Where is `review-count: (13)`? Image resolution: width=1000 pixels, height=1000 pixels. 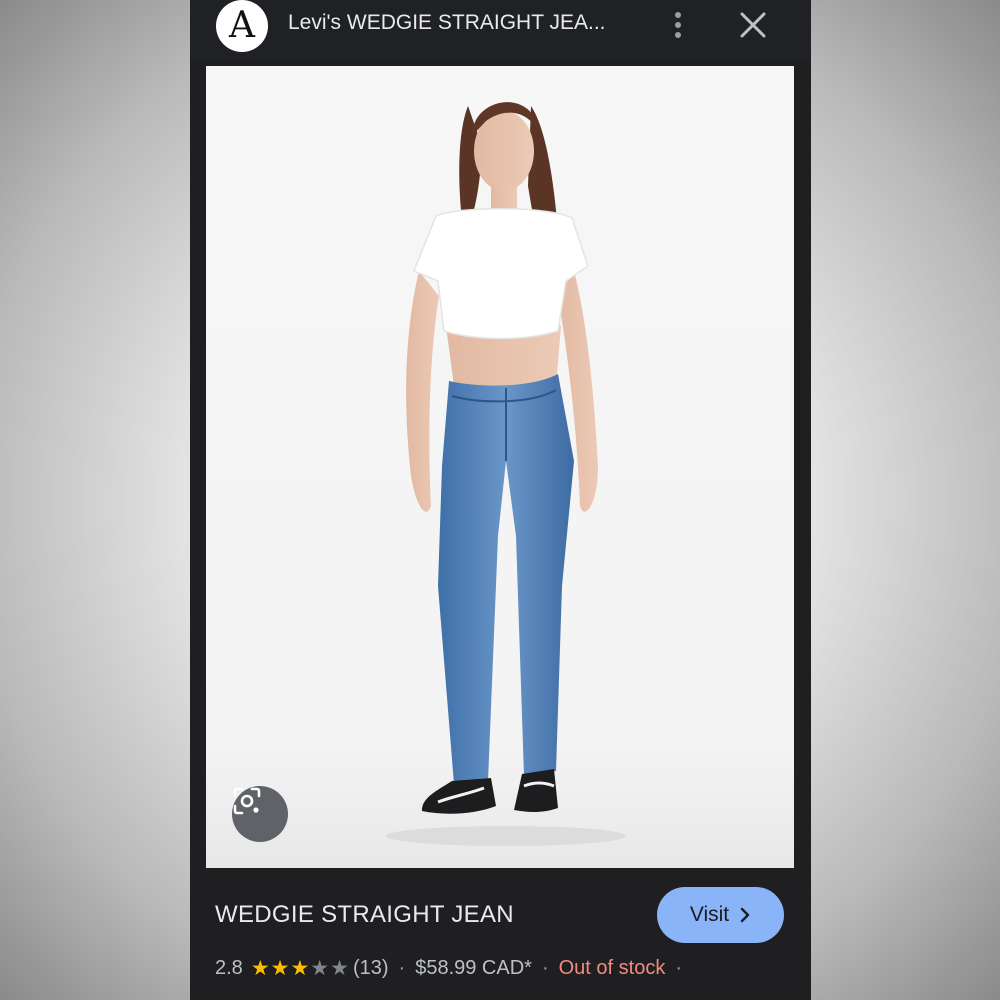 review-count: (13) is located at coordinates (371, 968).